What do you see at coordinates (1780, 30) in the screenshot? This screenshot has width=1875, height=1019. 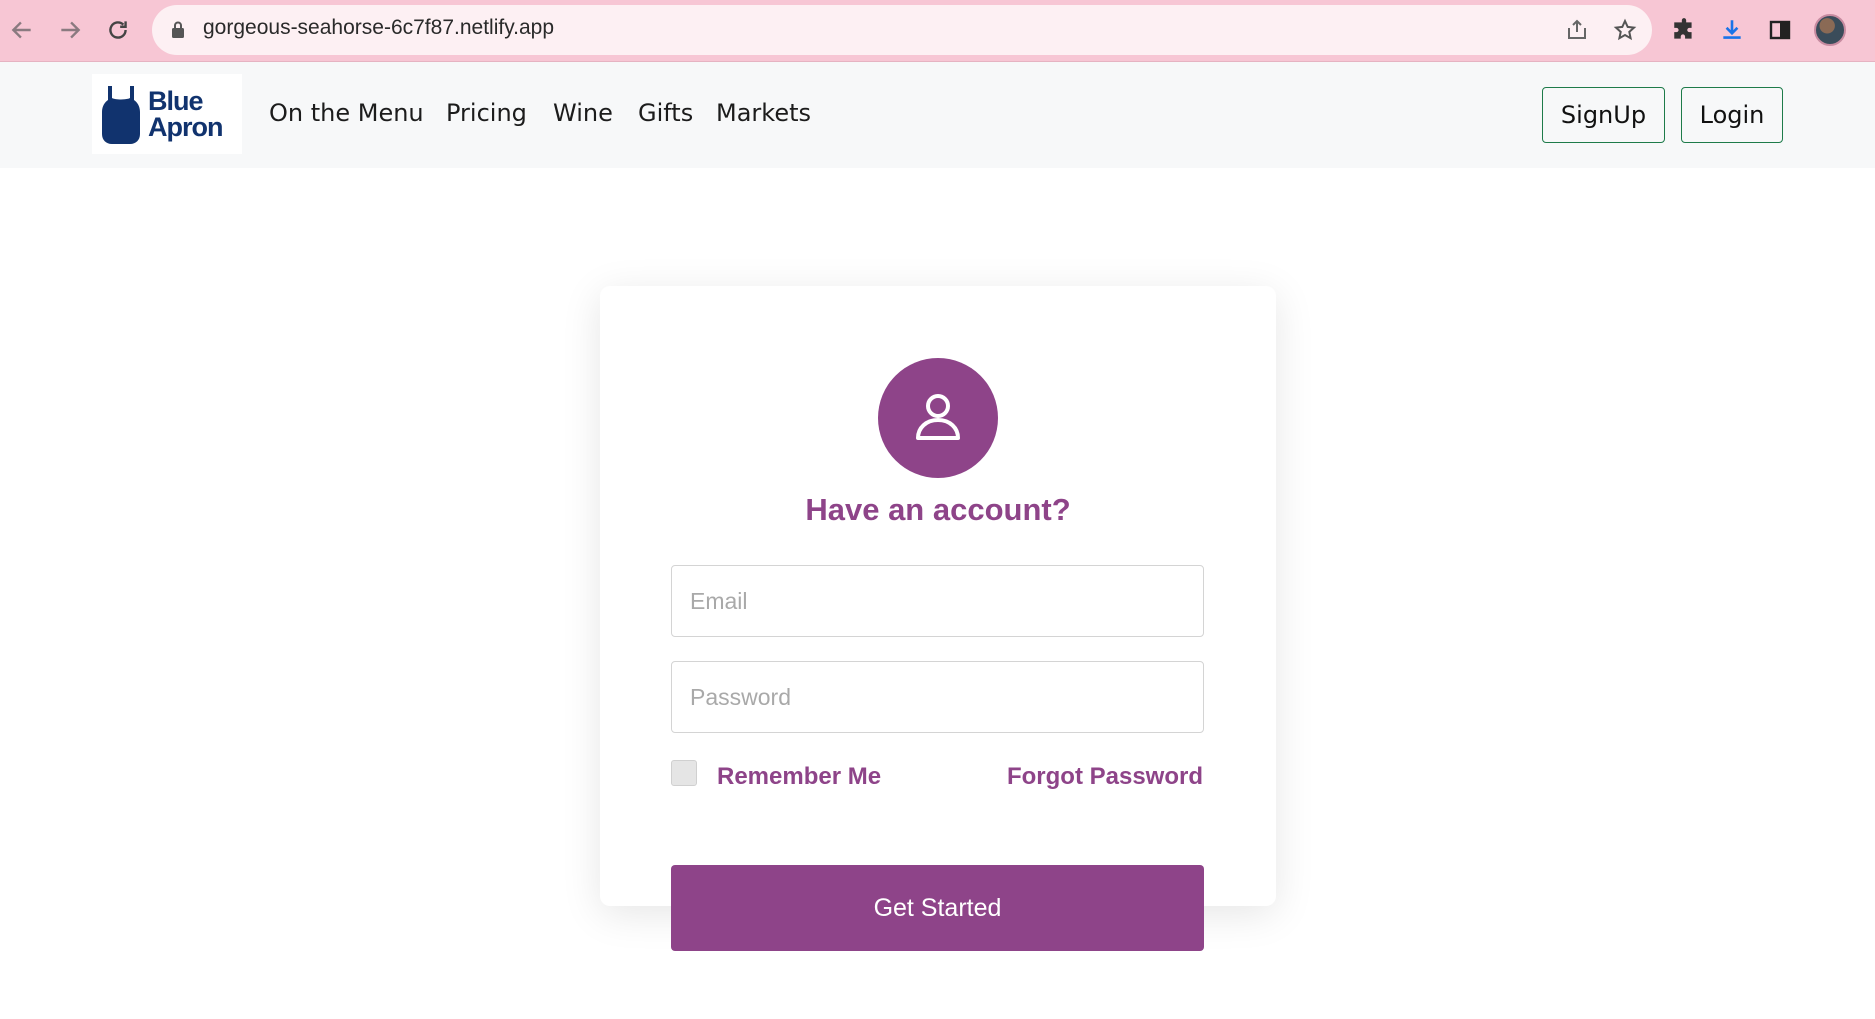 I see `side-panel-icon` at bounding box center [1780, 30].